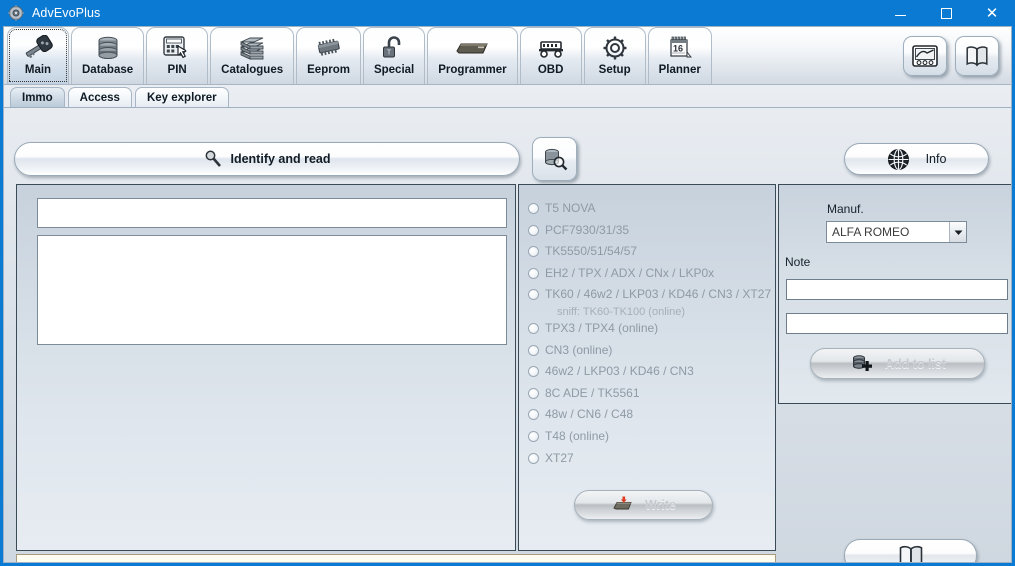 The width and height of the screenshot is (1015, 566). Describe the element at coordinates (916, 159) in the screenshot. I see `info-button: Info` at that location.